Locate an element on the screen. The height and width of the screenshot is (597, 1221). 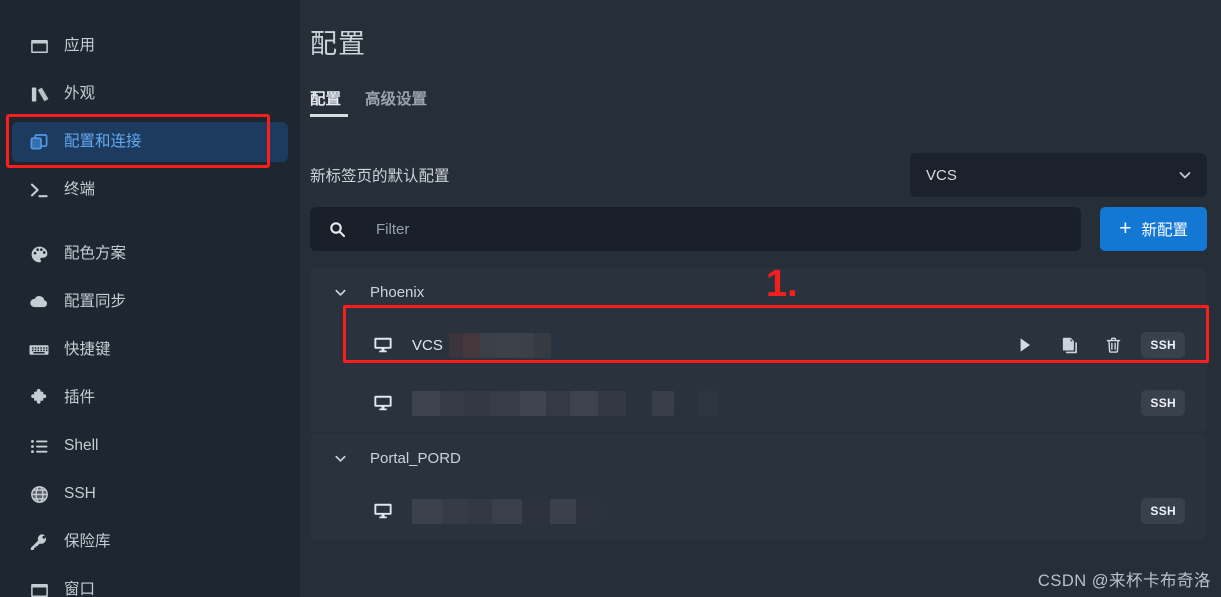
play-icon is located at coordinates (1025, 345).